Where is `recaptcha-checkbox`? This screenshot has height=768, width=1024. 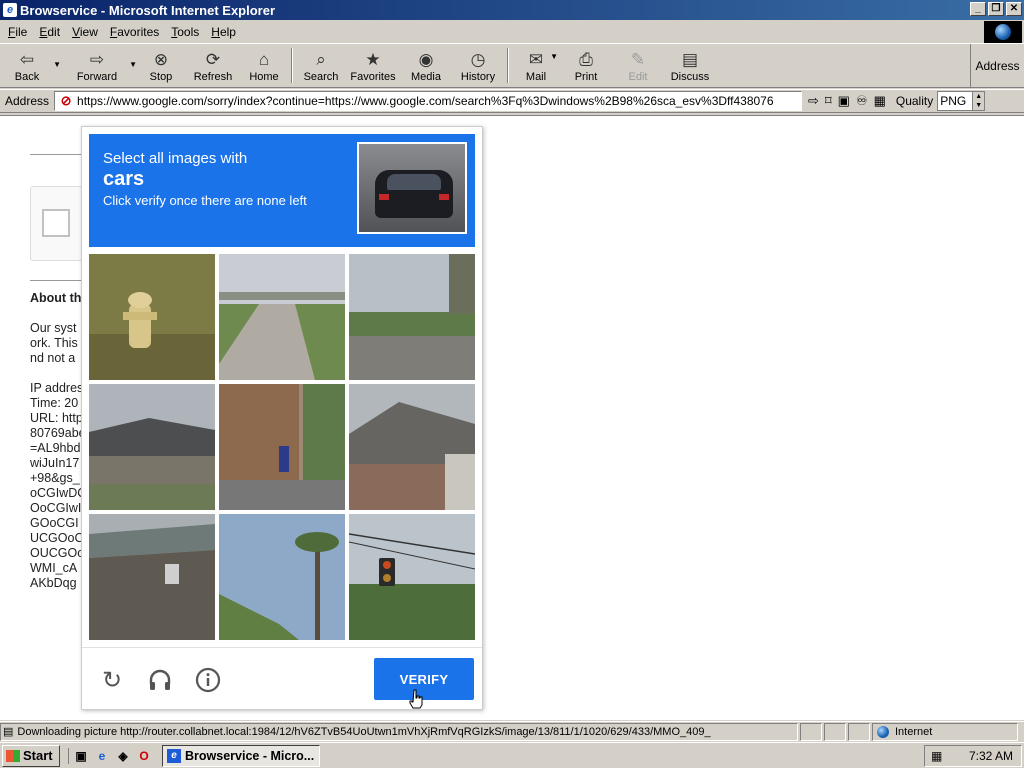
recaptcha-checkbox is located at coordinates (56, 223).